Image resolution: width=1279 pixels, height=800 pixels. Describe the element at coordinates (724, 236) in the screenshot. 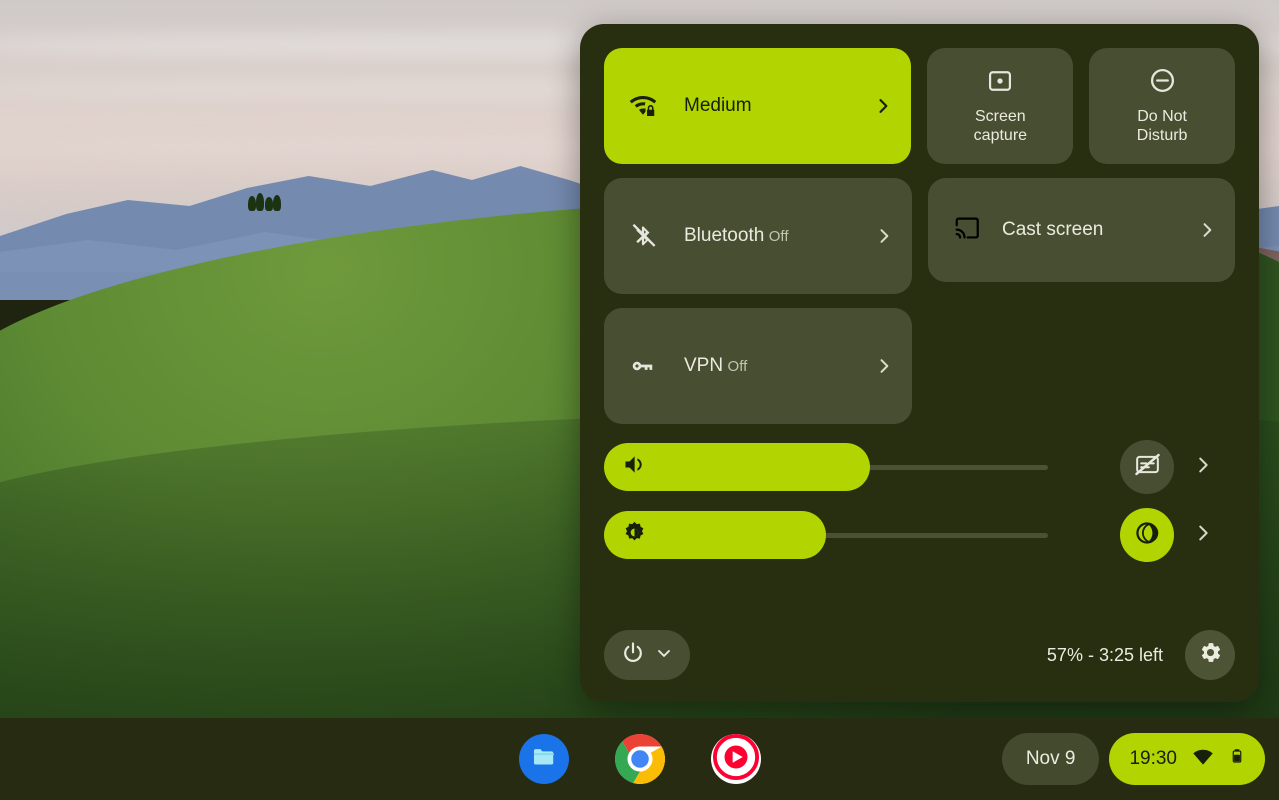

I see `bluetooth-tile-title: Bluetooth` at that location.